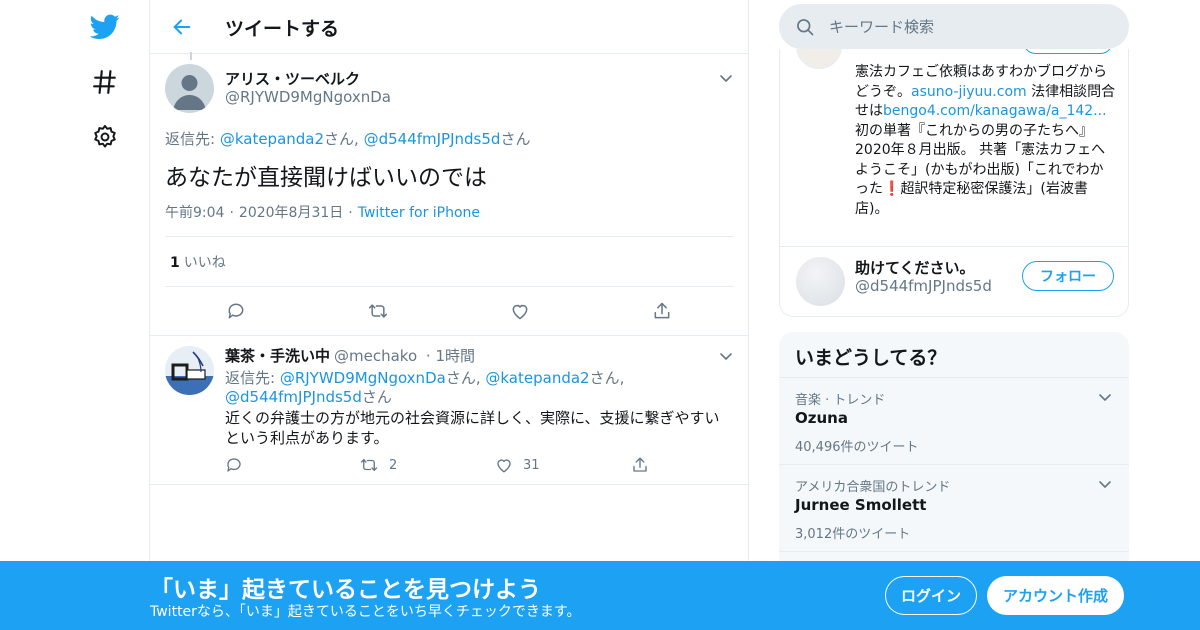 The height and width of the screenshot is (630, 1200). What do you see at coordinates (805, 27) in the screenshot?
I see `search-icon` at bounding box center [805, 27].